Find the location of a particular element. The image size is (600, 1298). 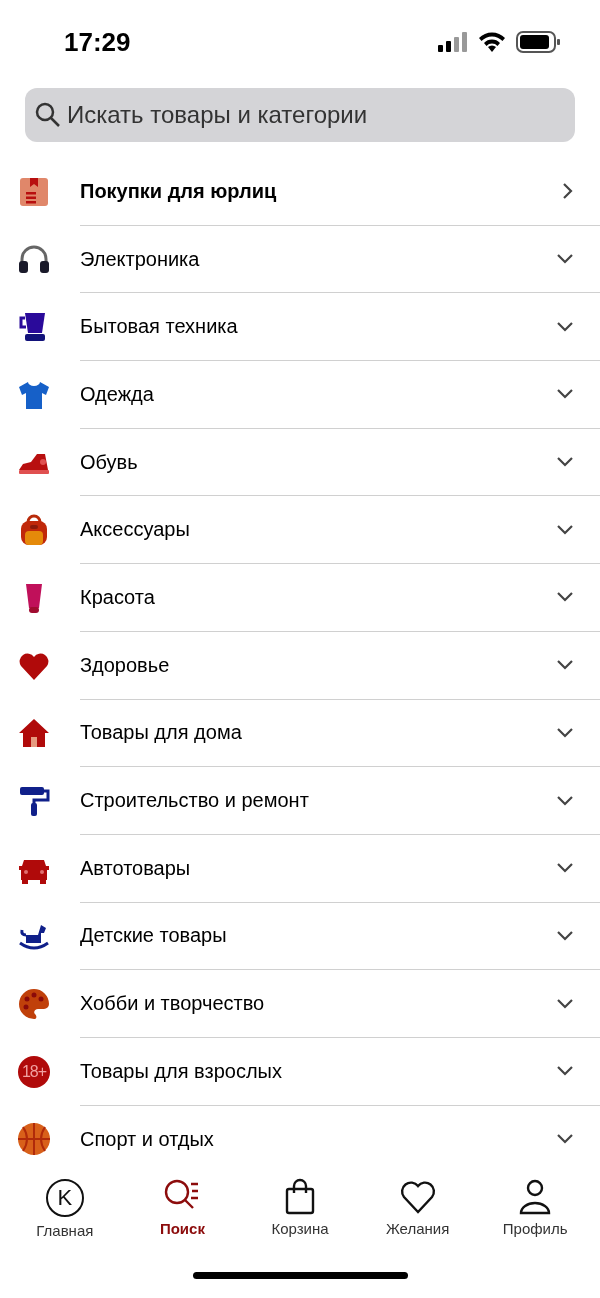

category-item: Детские товары is located at coordinates (300, 936).